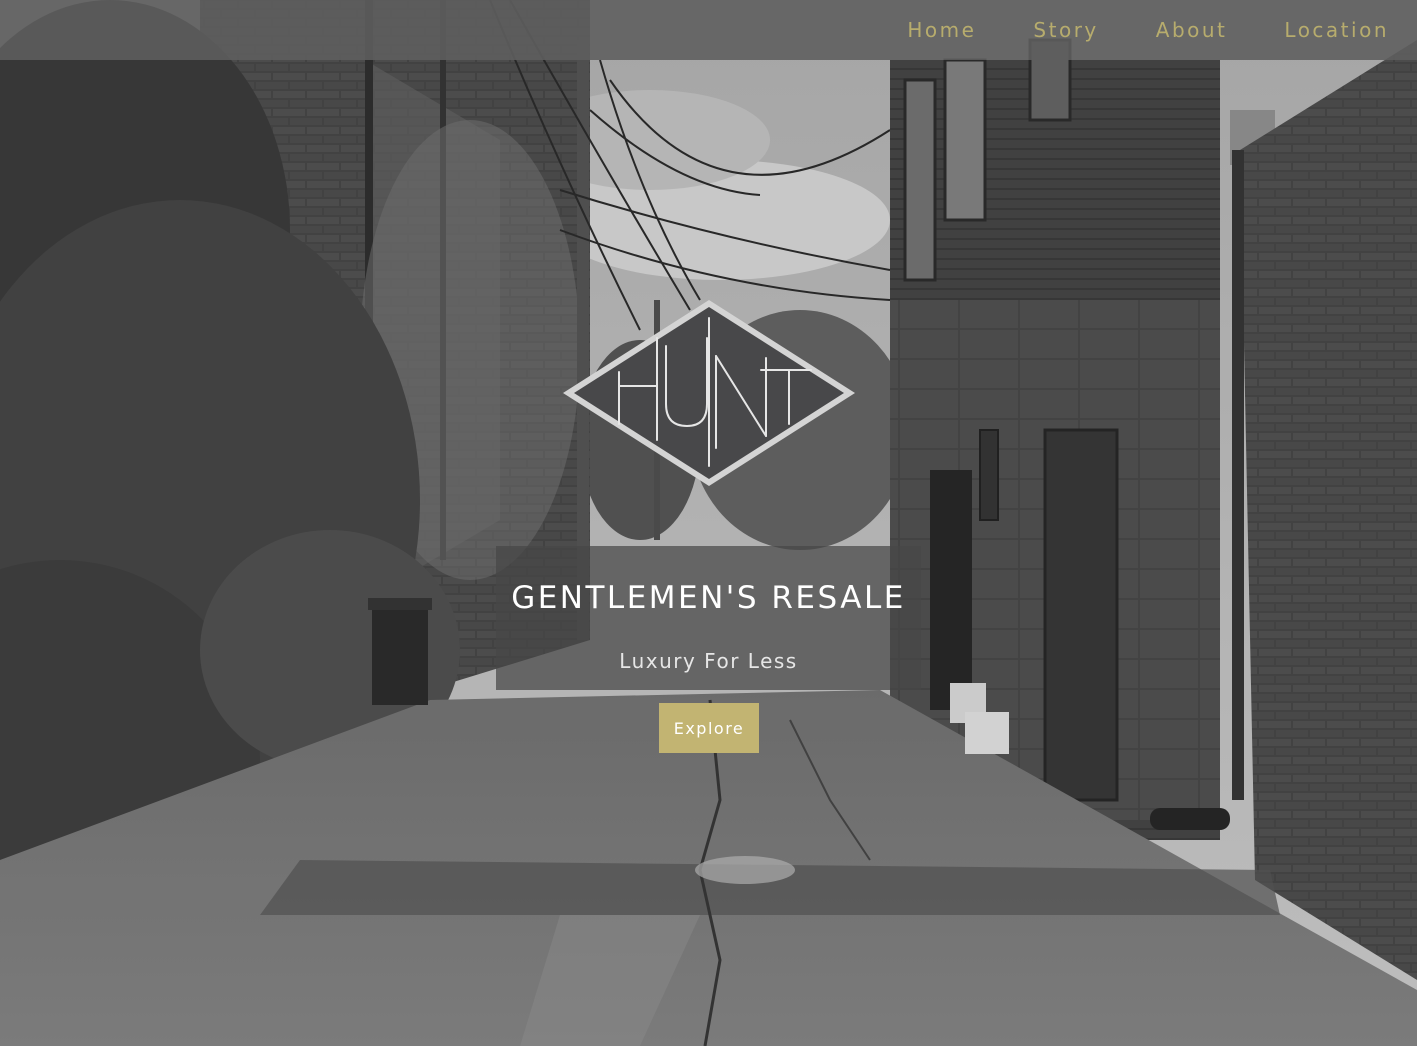 The image size is (1417, 1046). What do you see at coordinates (709, 728) in the screenshot?
I see `explore-button: Explore` at bounding box center [709, 728].